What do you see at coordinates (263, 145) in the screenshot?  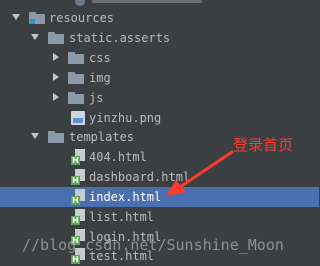 I see `annotation-label: 登录首页` at bounding box center [263, 145].